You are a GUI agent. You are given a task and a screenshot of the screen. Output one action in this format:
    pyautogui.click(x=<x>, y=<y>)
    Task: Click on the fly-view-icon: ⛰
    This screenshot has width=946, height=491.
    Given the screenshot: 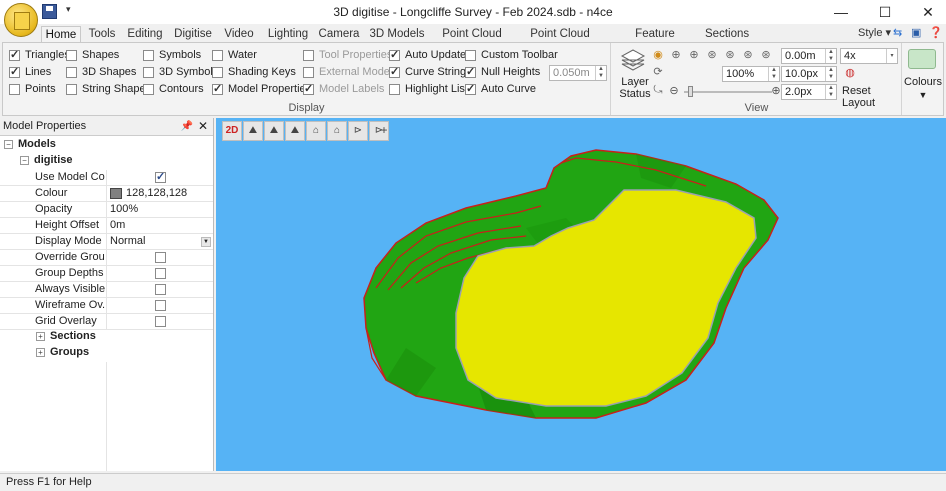 What is the action you would take?
    pyautogui.click(x=295, y=131)
    